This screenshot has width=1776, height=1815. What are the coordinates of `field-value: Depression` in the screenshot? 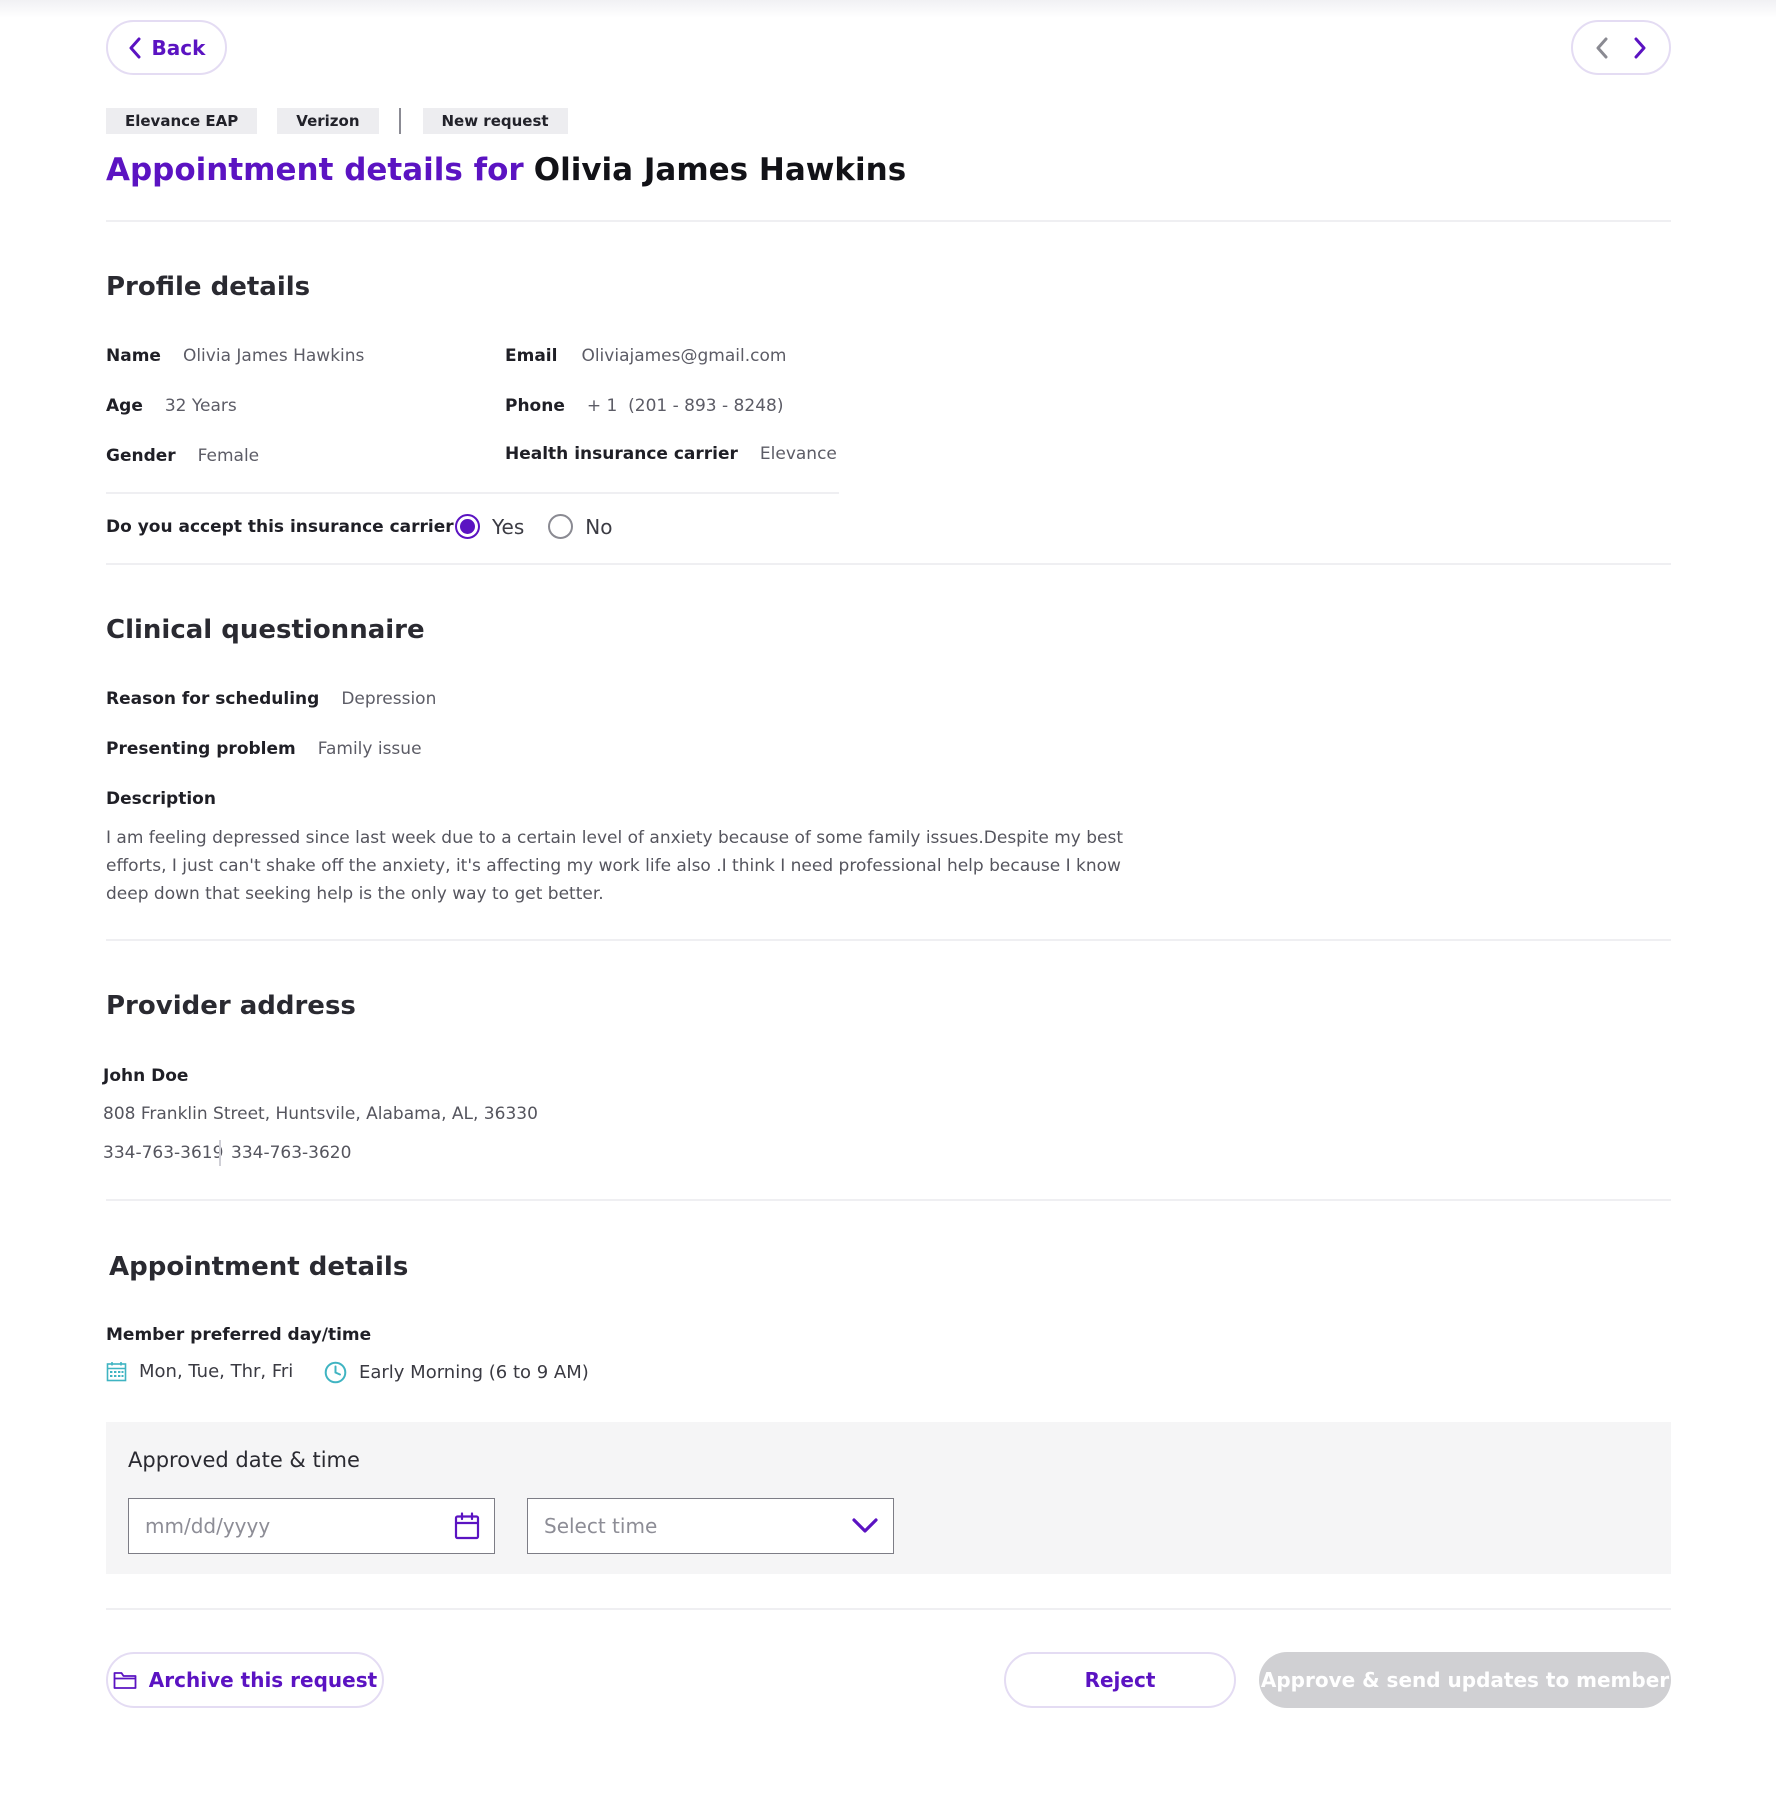 It's located at (389, 699).